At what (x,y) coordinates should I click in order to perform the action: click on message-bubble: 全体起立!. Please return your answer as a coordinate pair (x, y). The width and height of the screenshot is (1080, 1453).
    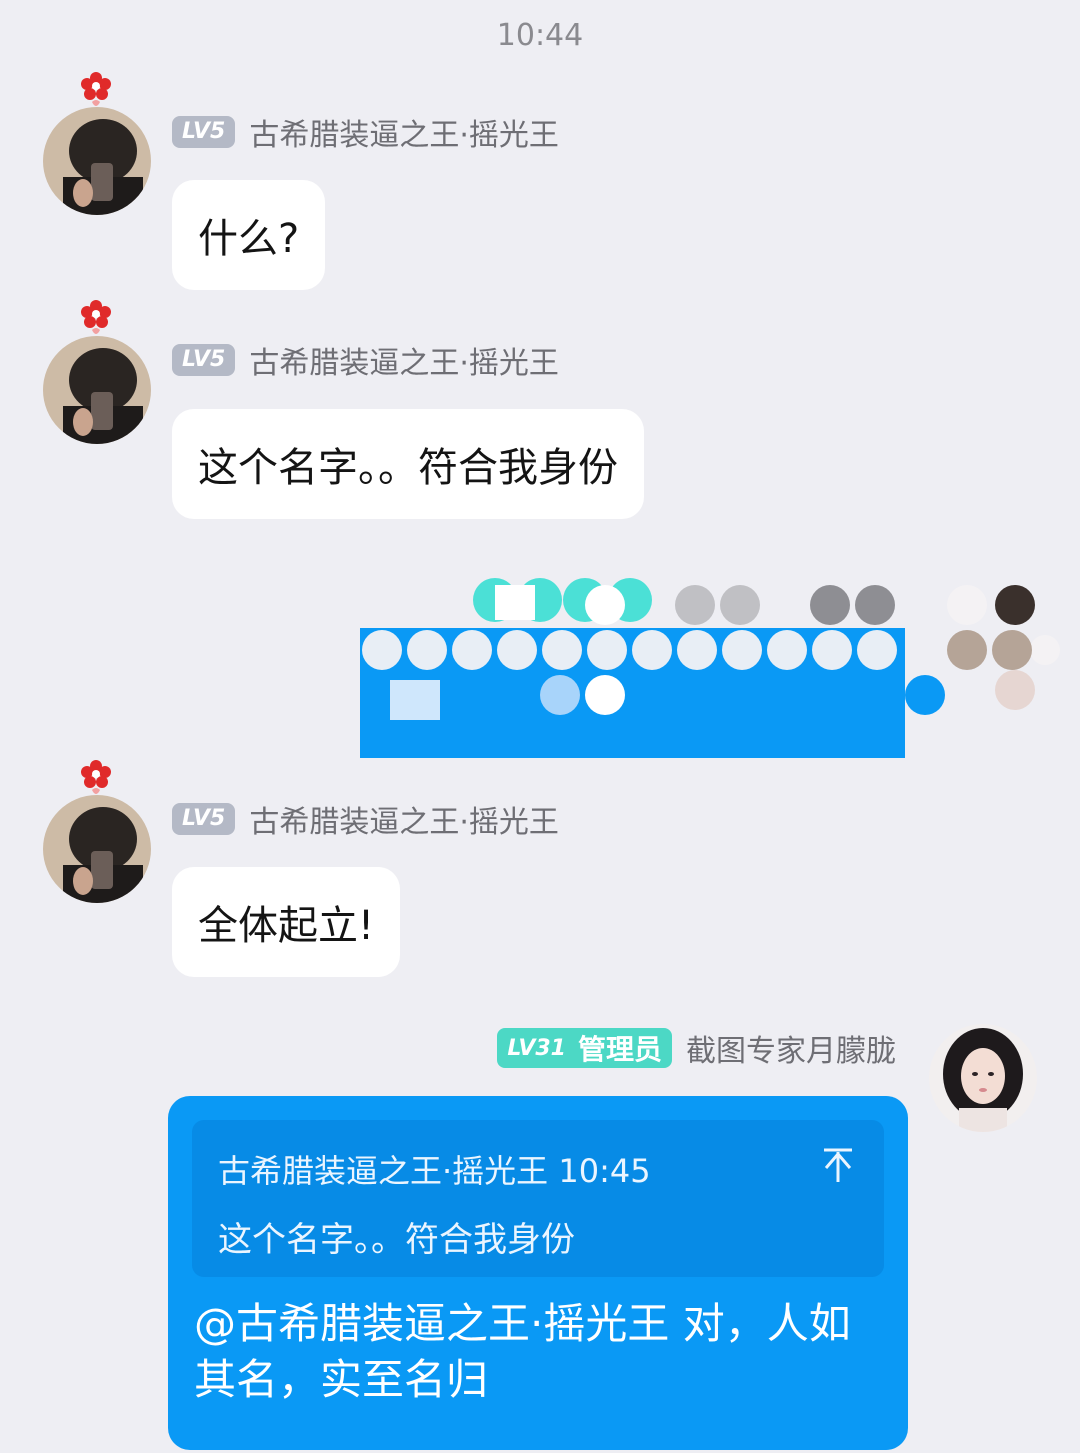
    Looking at the image, I should click on (286, 922).